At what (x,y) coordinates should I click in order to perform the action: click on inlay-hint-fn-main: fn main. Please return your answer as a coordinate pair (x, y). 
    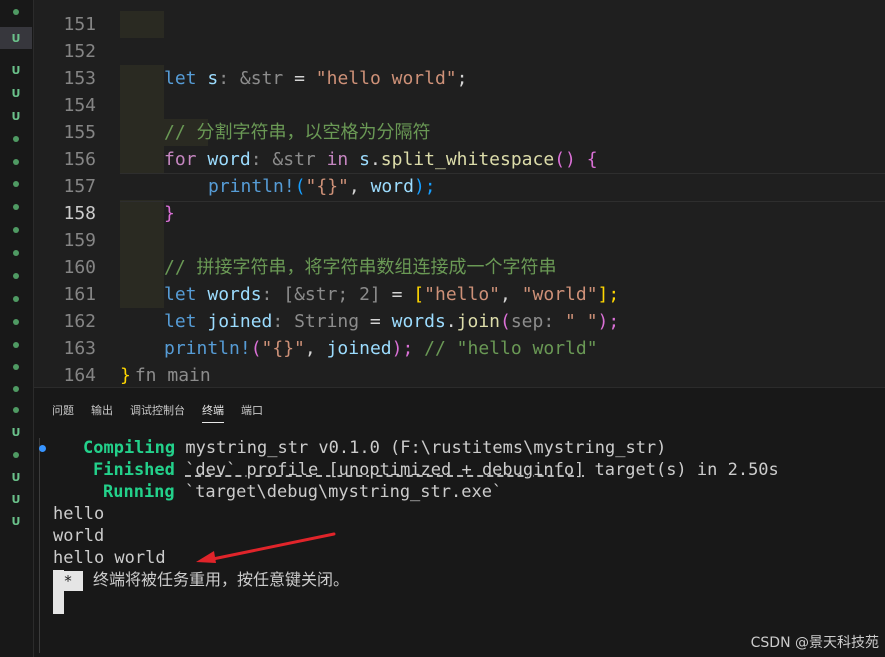
    Looking at the image, I should click on (172, 375).